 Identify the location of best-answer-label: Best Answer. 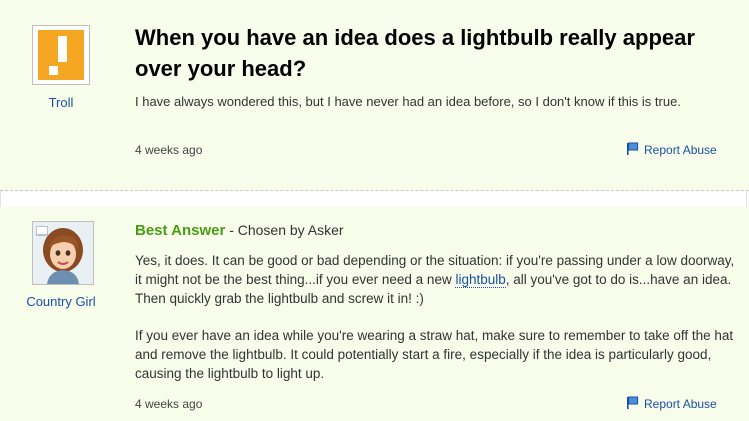
(180, 230).